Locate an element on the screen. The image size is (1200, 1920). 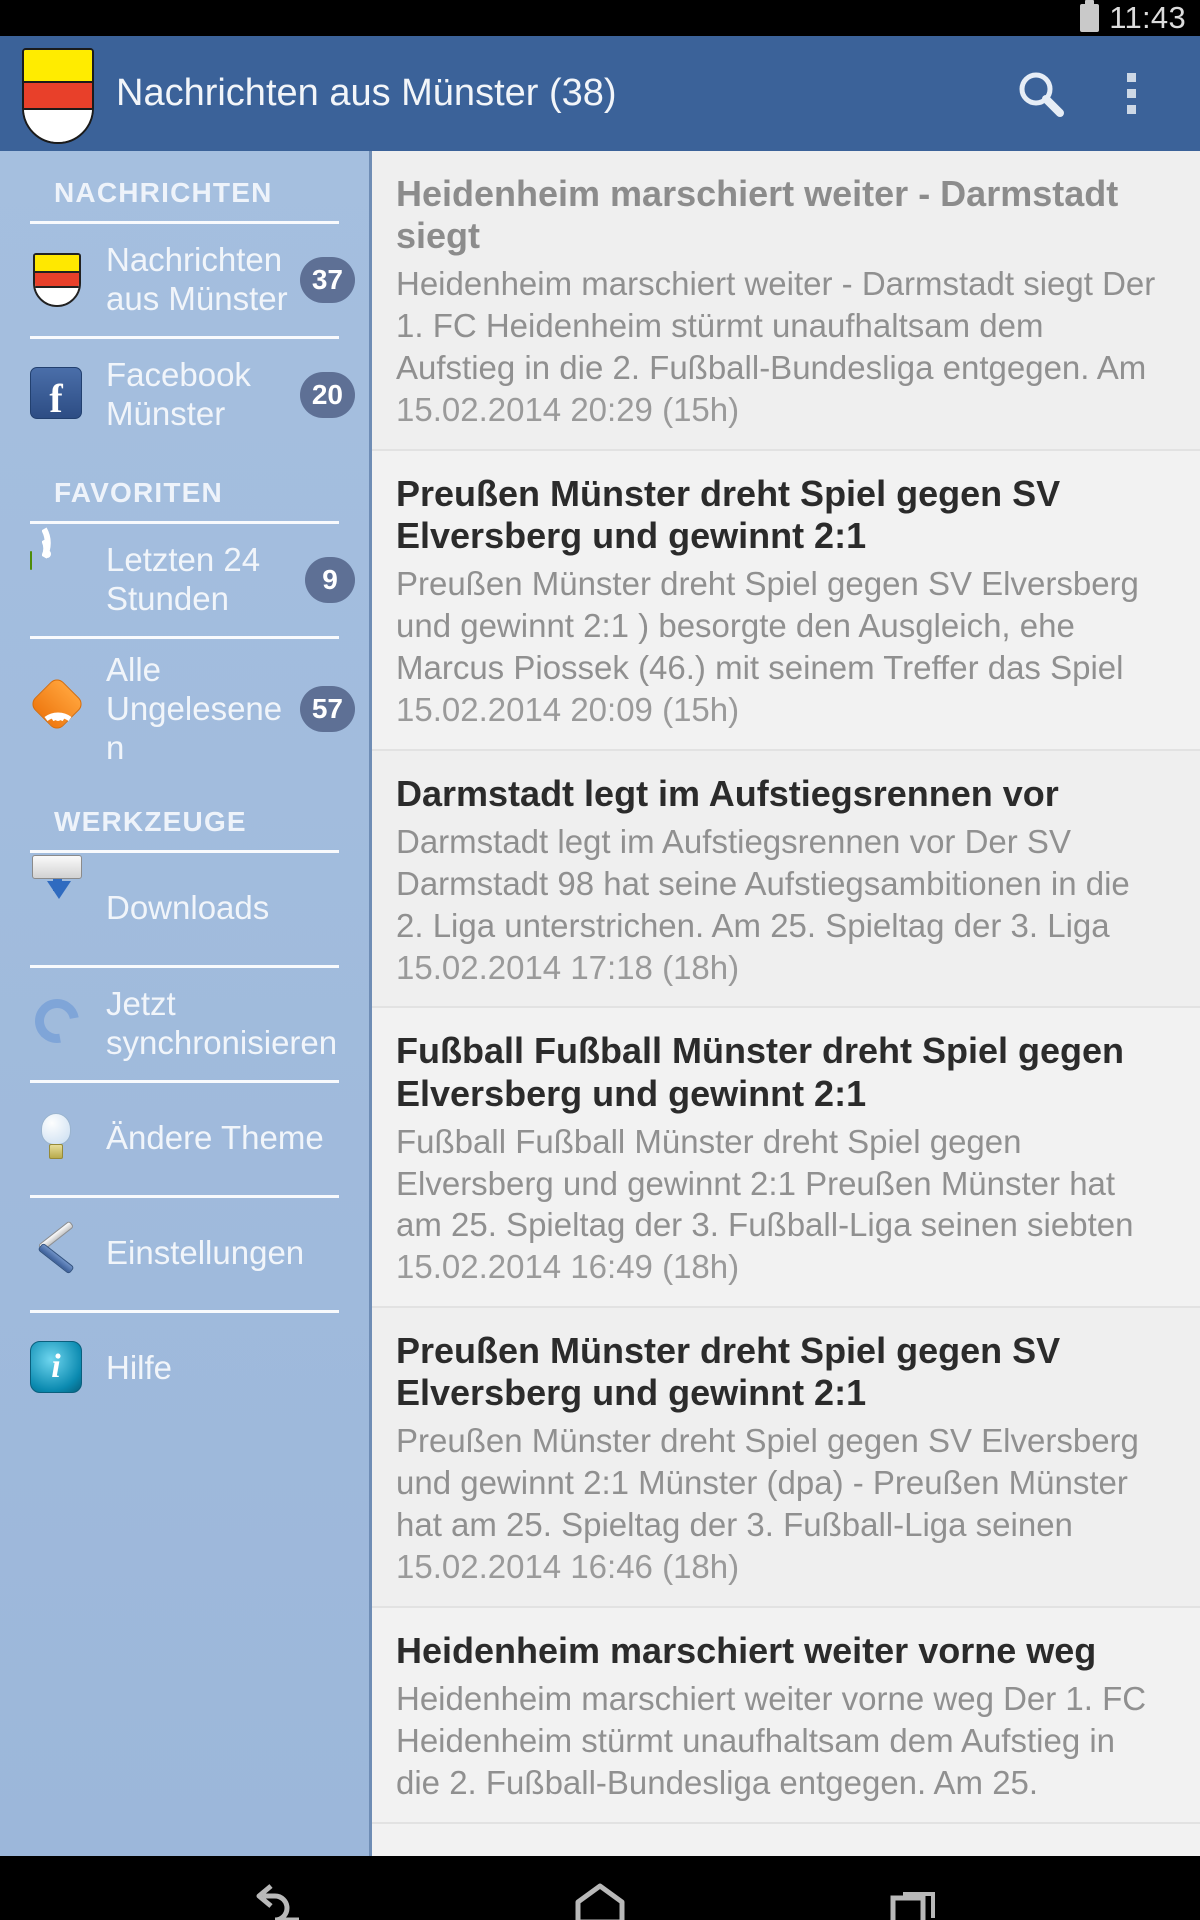
sidebar-item-hilfe: i Hilfe is located at coordinates (184, 1369).